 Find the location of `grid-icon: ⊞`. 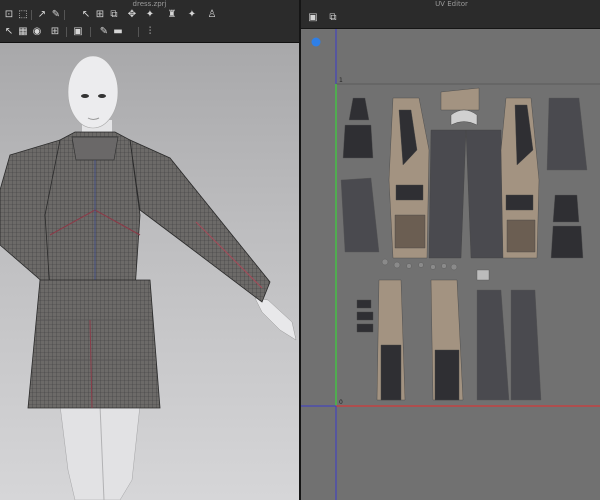

grid-icon: ⊞ is located at coordinates (55, 32).